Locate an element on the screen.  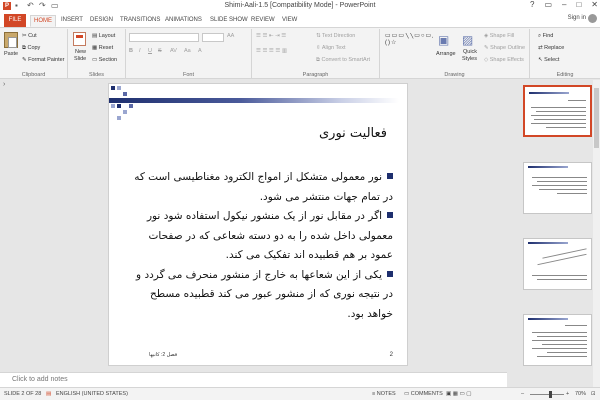
copy-button: ⧉ Copy is located at coordinates (31, 48).